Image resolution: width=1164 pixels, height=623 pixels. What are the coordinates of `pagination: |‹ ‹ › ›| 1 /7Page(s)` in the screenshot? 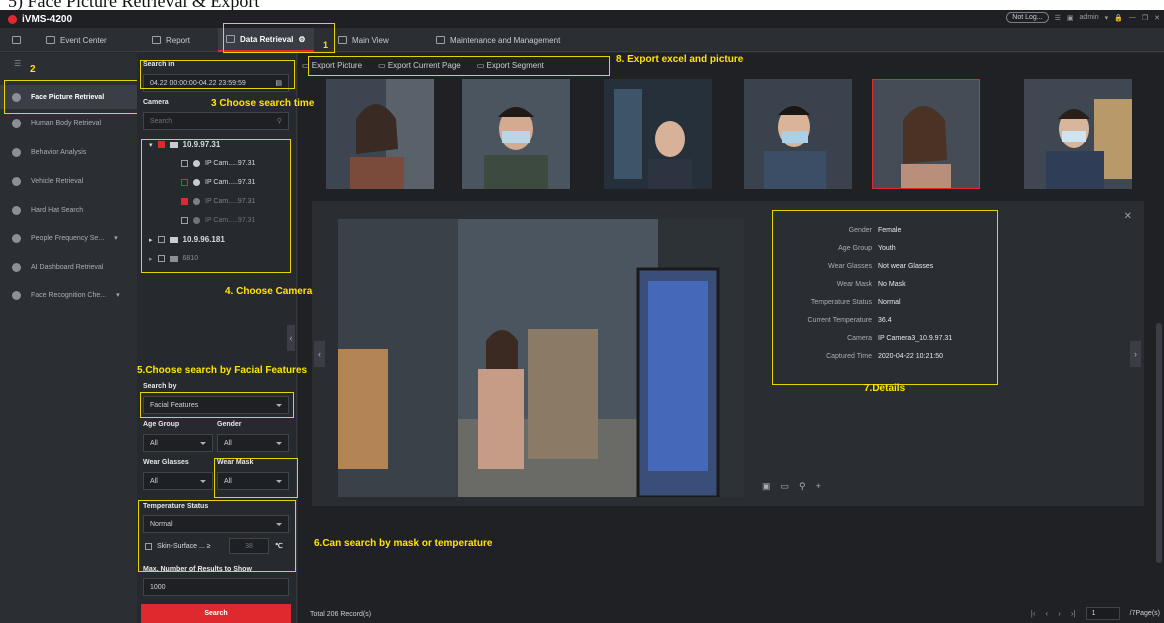 It's located at (1095, 613).